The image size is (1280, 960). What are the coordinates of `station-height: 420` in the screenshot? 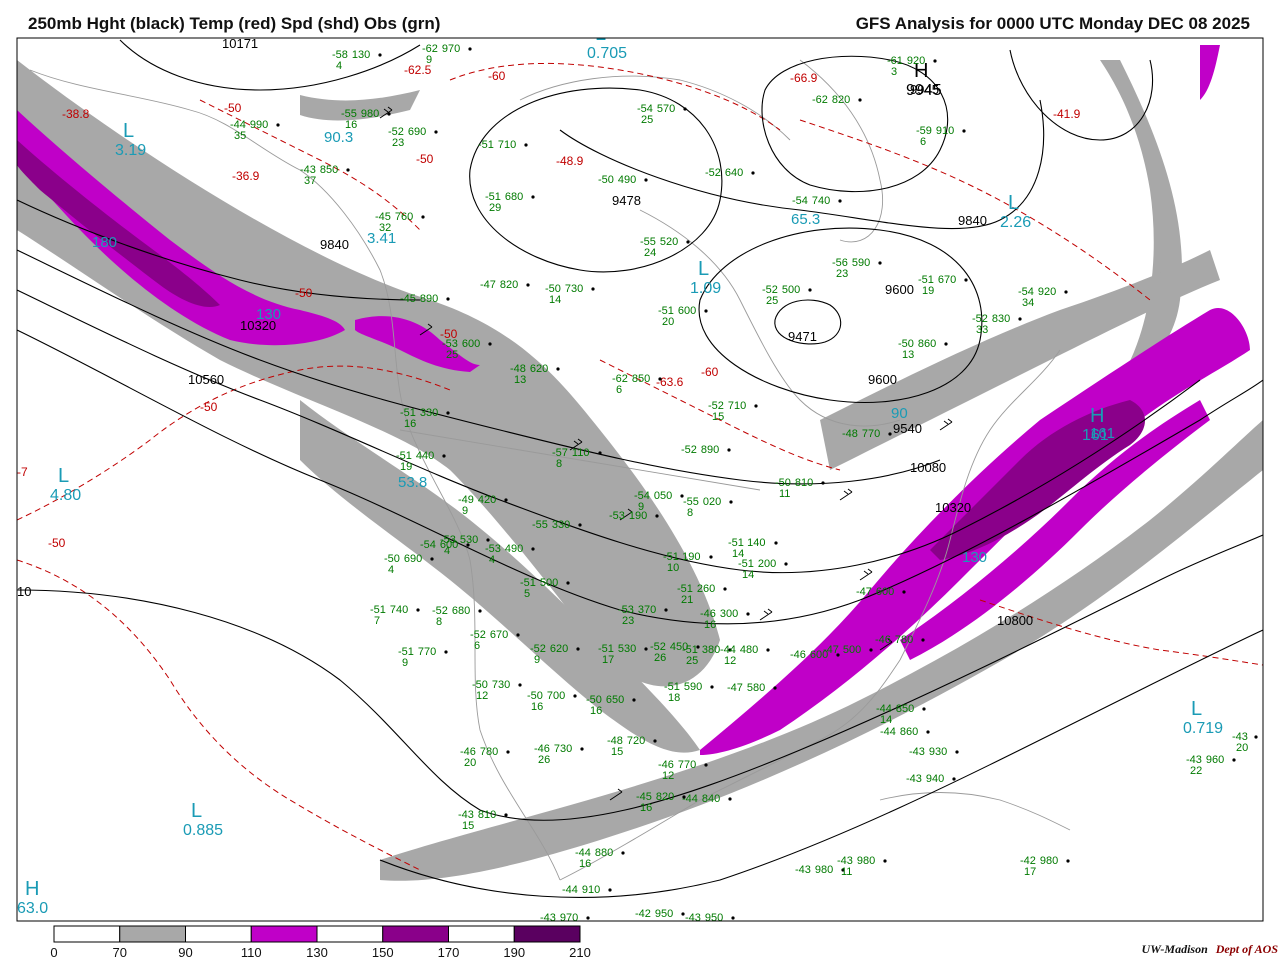 It's located at (487, 500).